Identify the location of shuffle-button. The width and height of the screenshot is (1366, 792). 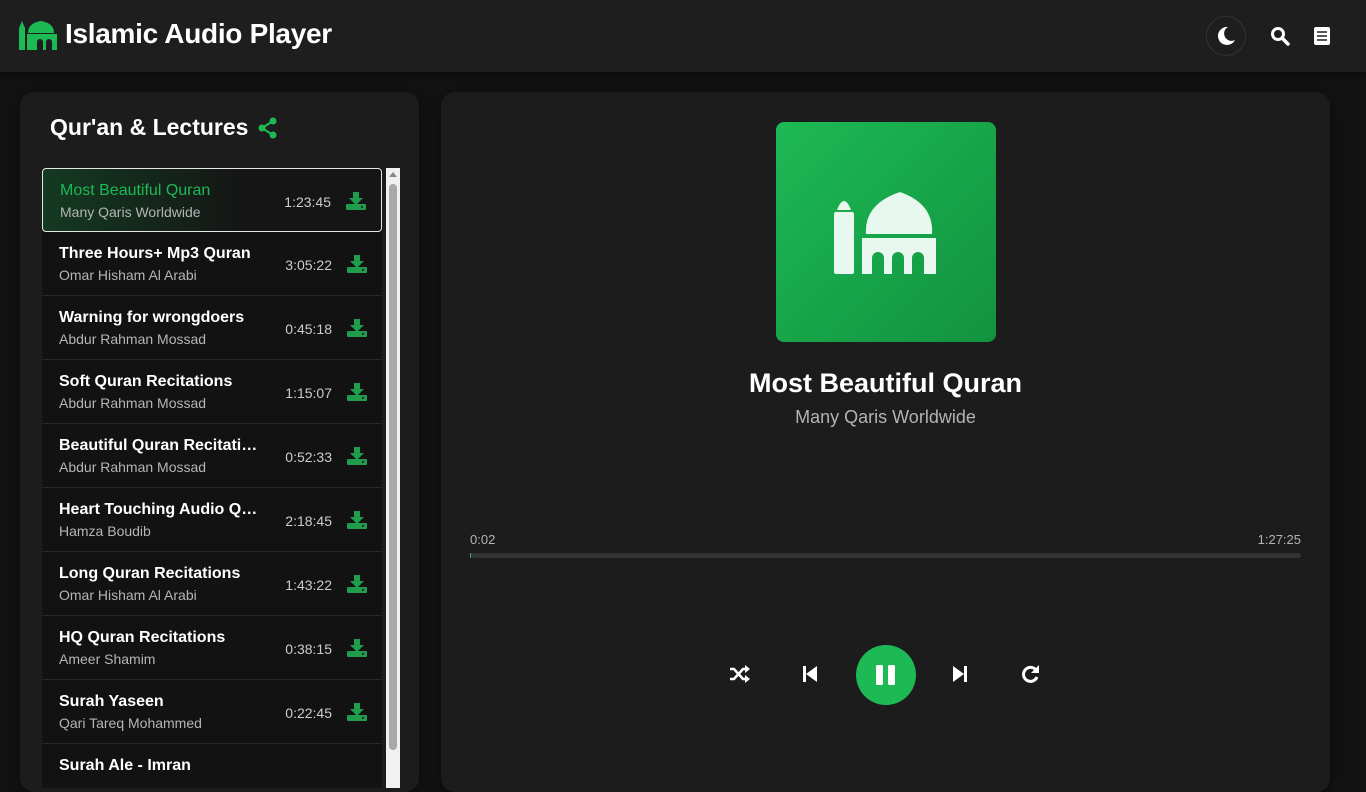
(740, 674).